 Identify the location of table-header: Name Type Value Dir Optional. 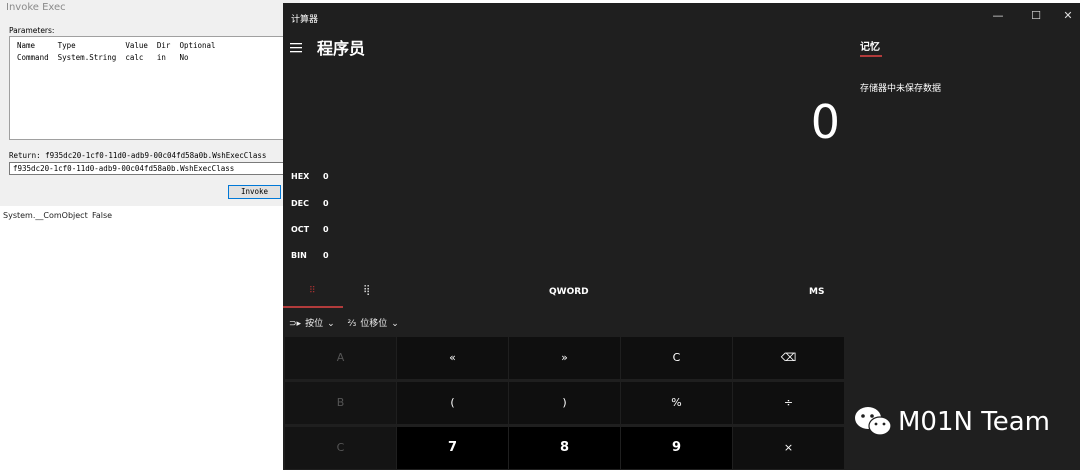
(116, 47).